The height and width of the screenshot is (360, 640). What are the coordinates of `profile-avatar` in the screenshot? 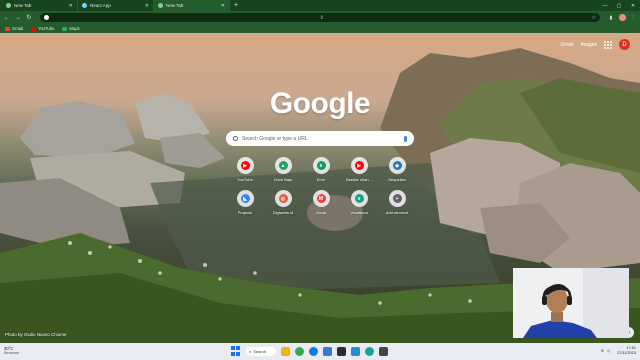 It's located at (622, 18).